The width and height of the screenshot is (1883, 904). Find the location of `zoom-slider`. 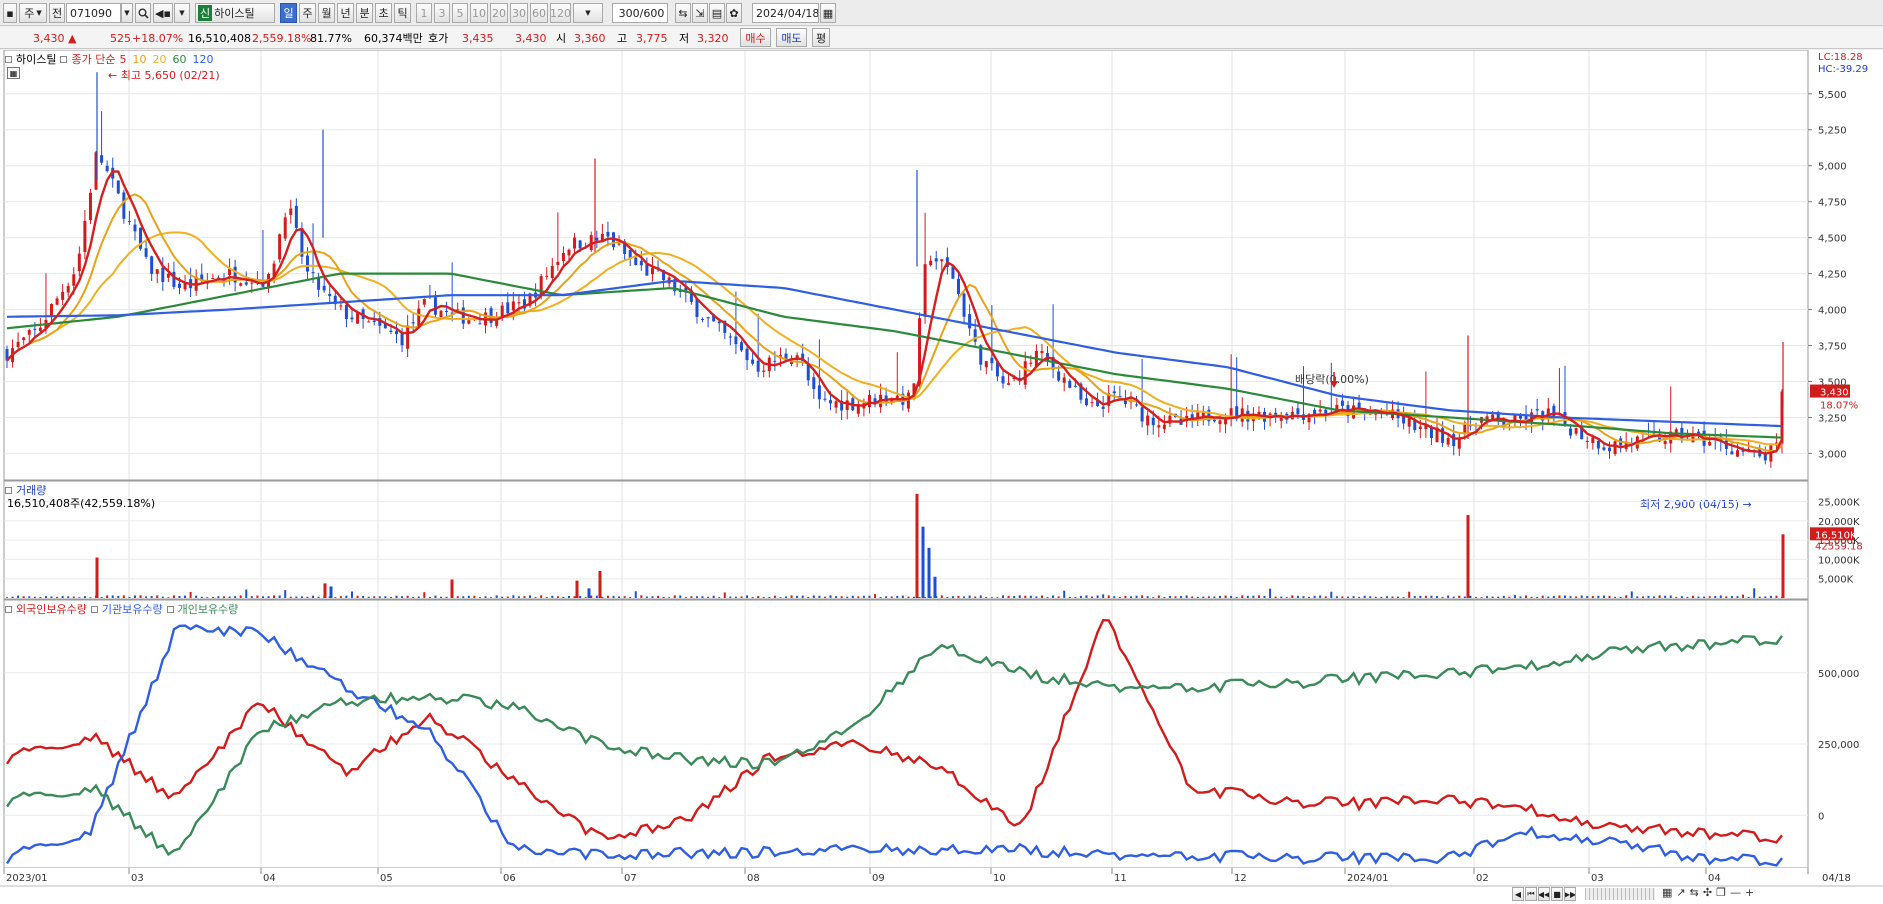

zoom-slider is located at coordinates (1620, 894).